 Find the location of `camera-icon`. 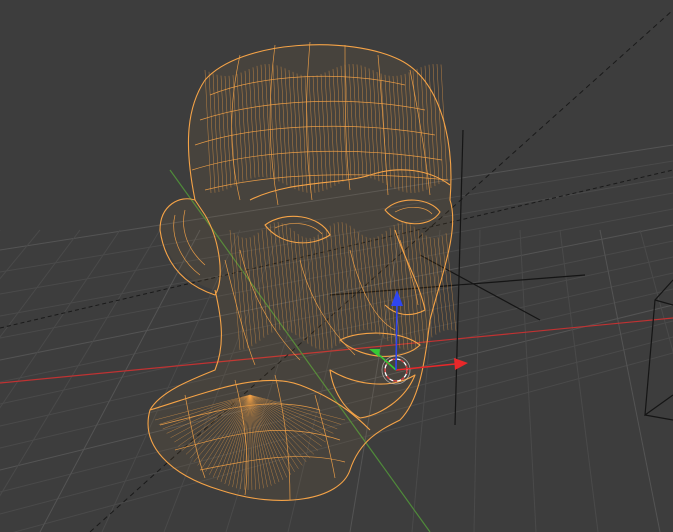

camera-icon is located at coordinates (658, 350).